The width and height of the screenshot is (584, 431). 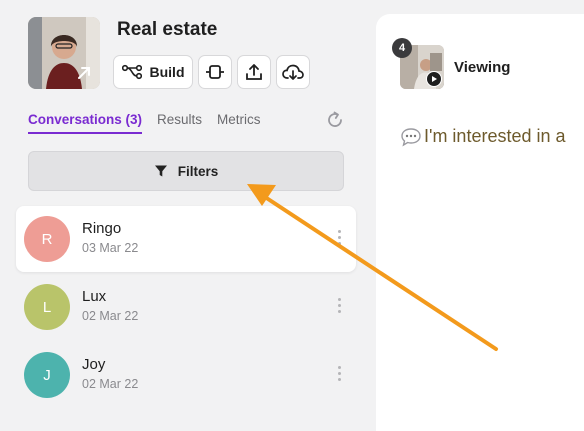 What do you see at coordinates (495, 136) in the screenshot?
I see `message-text: I'm interested in a` at bounding box center [495, 136].